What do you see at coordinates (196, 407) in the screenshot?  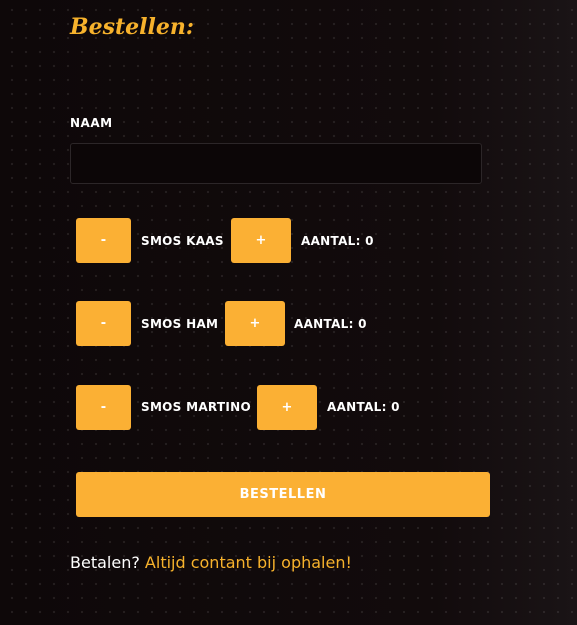 I see `smos-martino-label: SMOS MARTINO` at bounding box center [196, 407].